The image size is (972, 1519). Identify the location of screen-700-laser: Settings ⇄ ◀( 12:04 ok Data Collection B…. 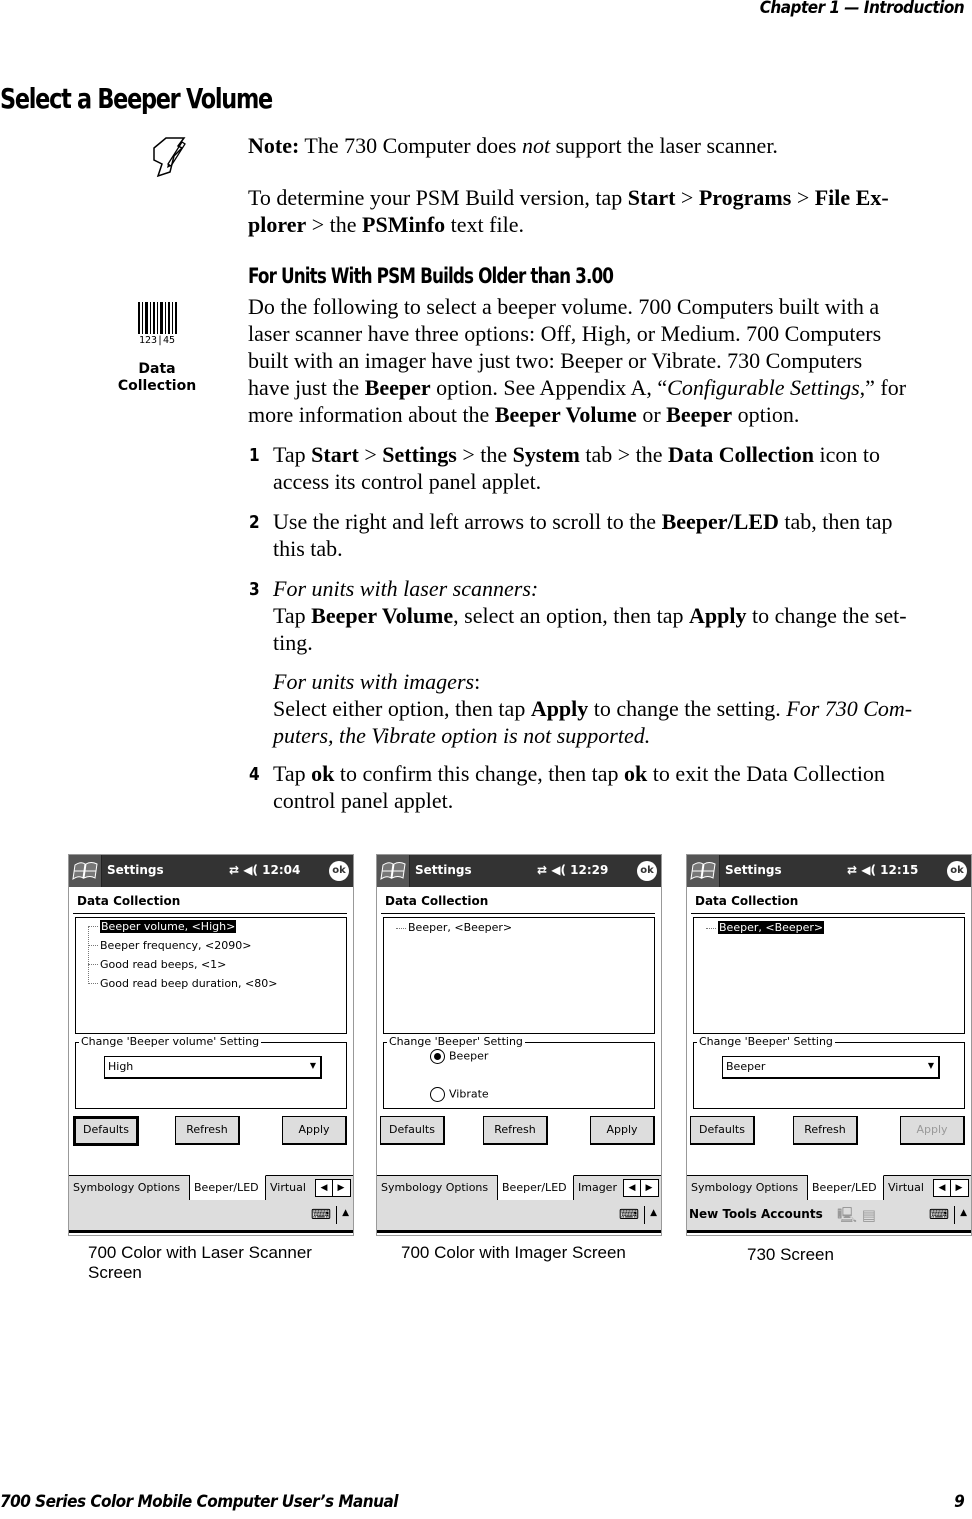
(211, 1045).